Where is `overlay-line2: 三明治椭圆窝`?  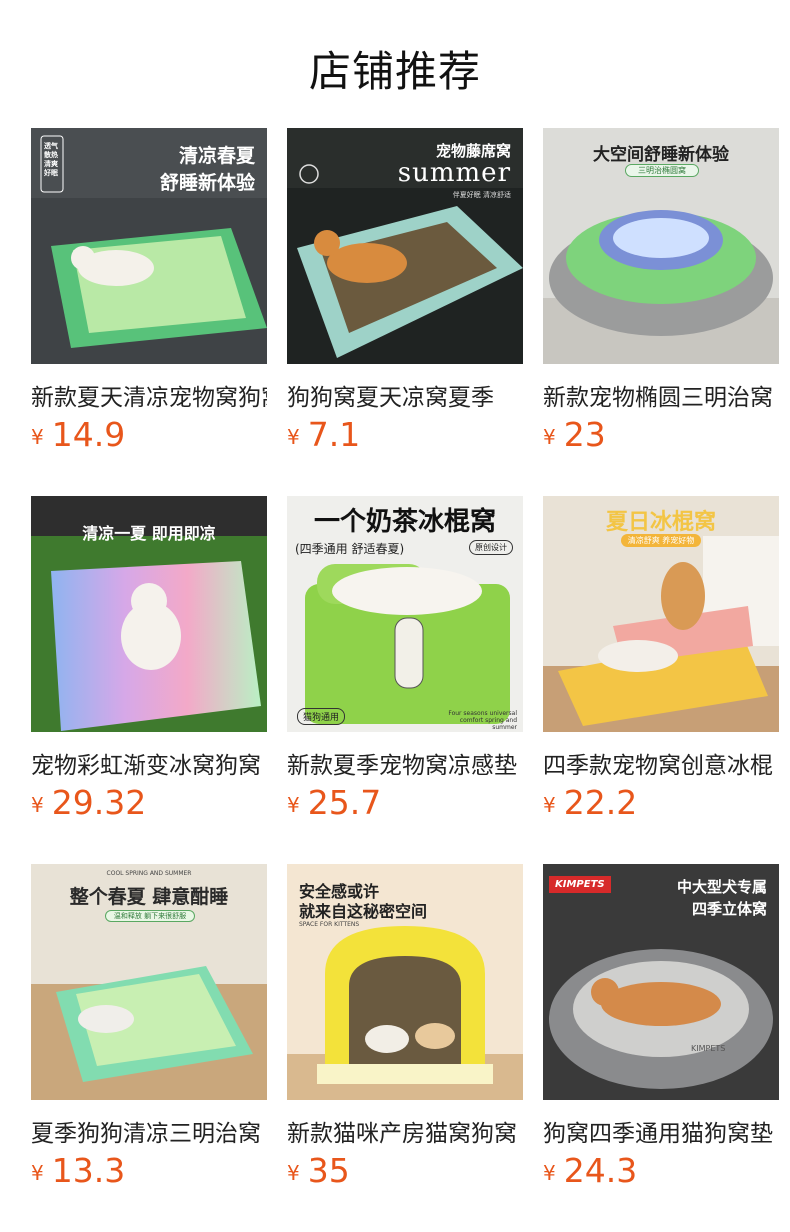 overlay-line2: 三明治椭圆窝 is located at coordinates (662, 170).